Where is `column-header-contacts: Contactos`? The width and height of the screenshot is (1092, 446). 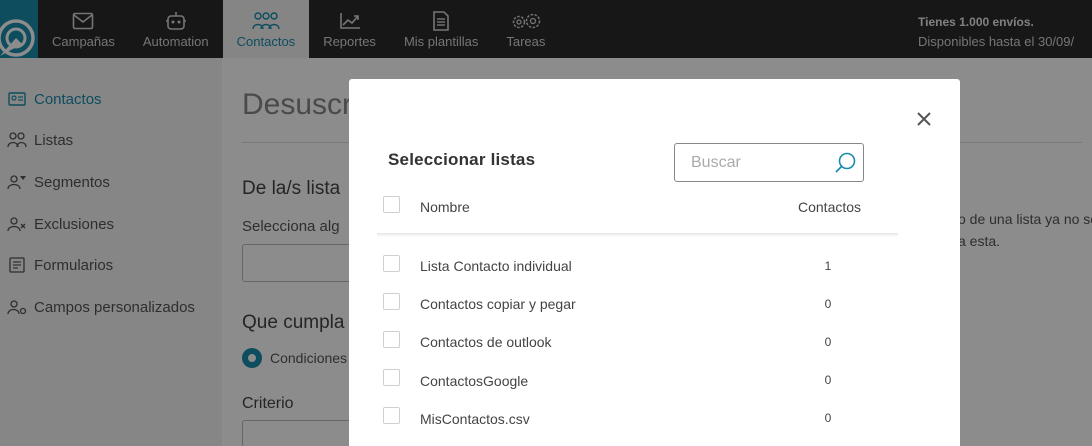 column-header-contacts: Contactos is located at coordinates (829, 207).